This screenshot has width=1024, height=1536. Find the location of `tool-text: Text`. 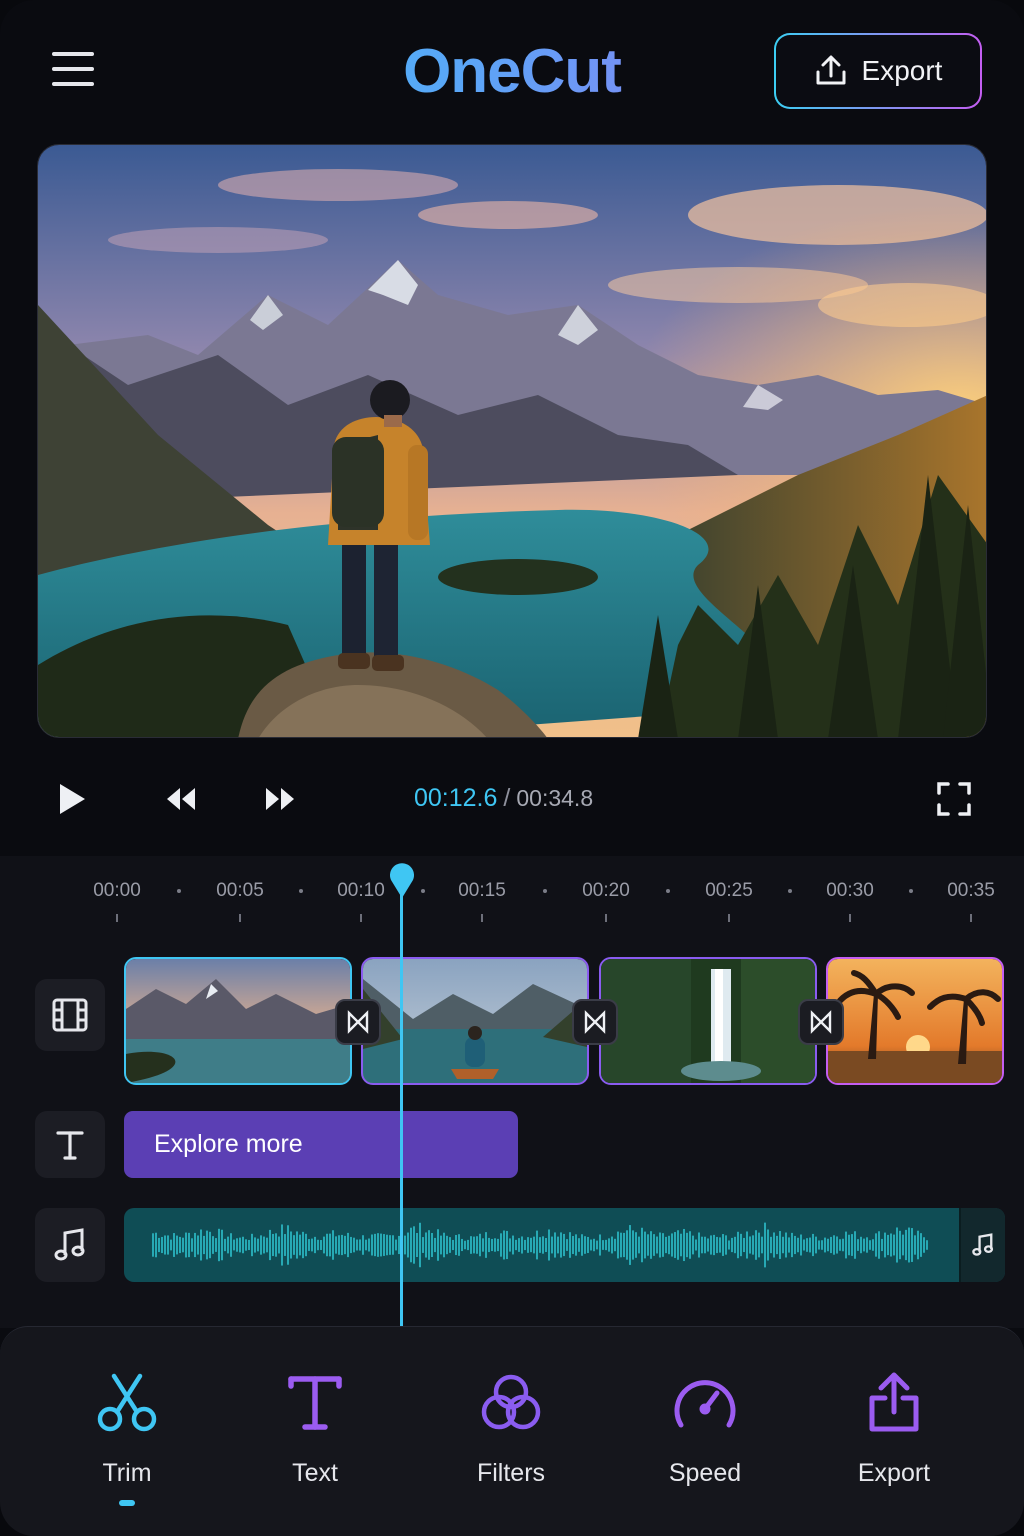

tool-text: Text is located at coordinates (315, 1442).